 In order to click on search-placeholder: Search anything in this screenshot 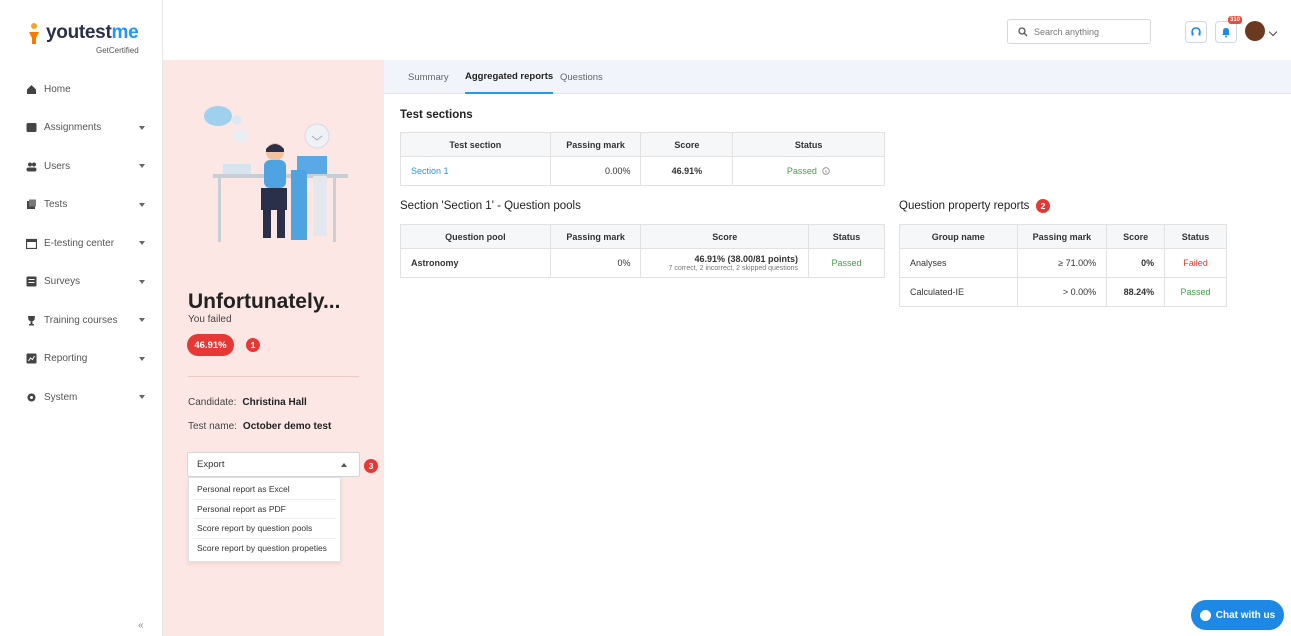, I will do `click(1067, 31)`.